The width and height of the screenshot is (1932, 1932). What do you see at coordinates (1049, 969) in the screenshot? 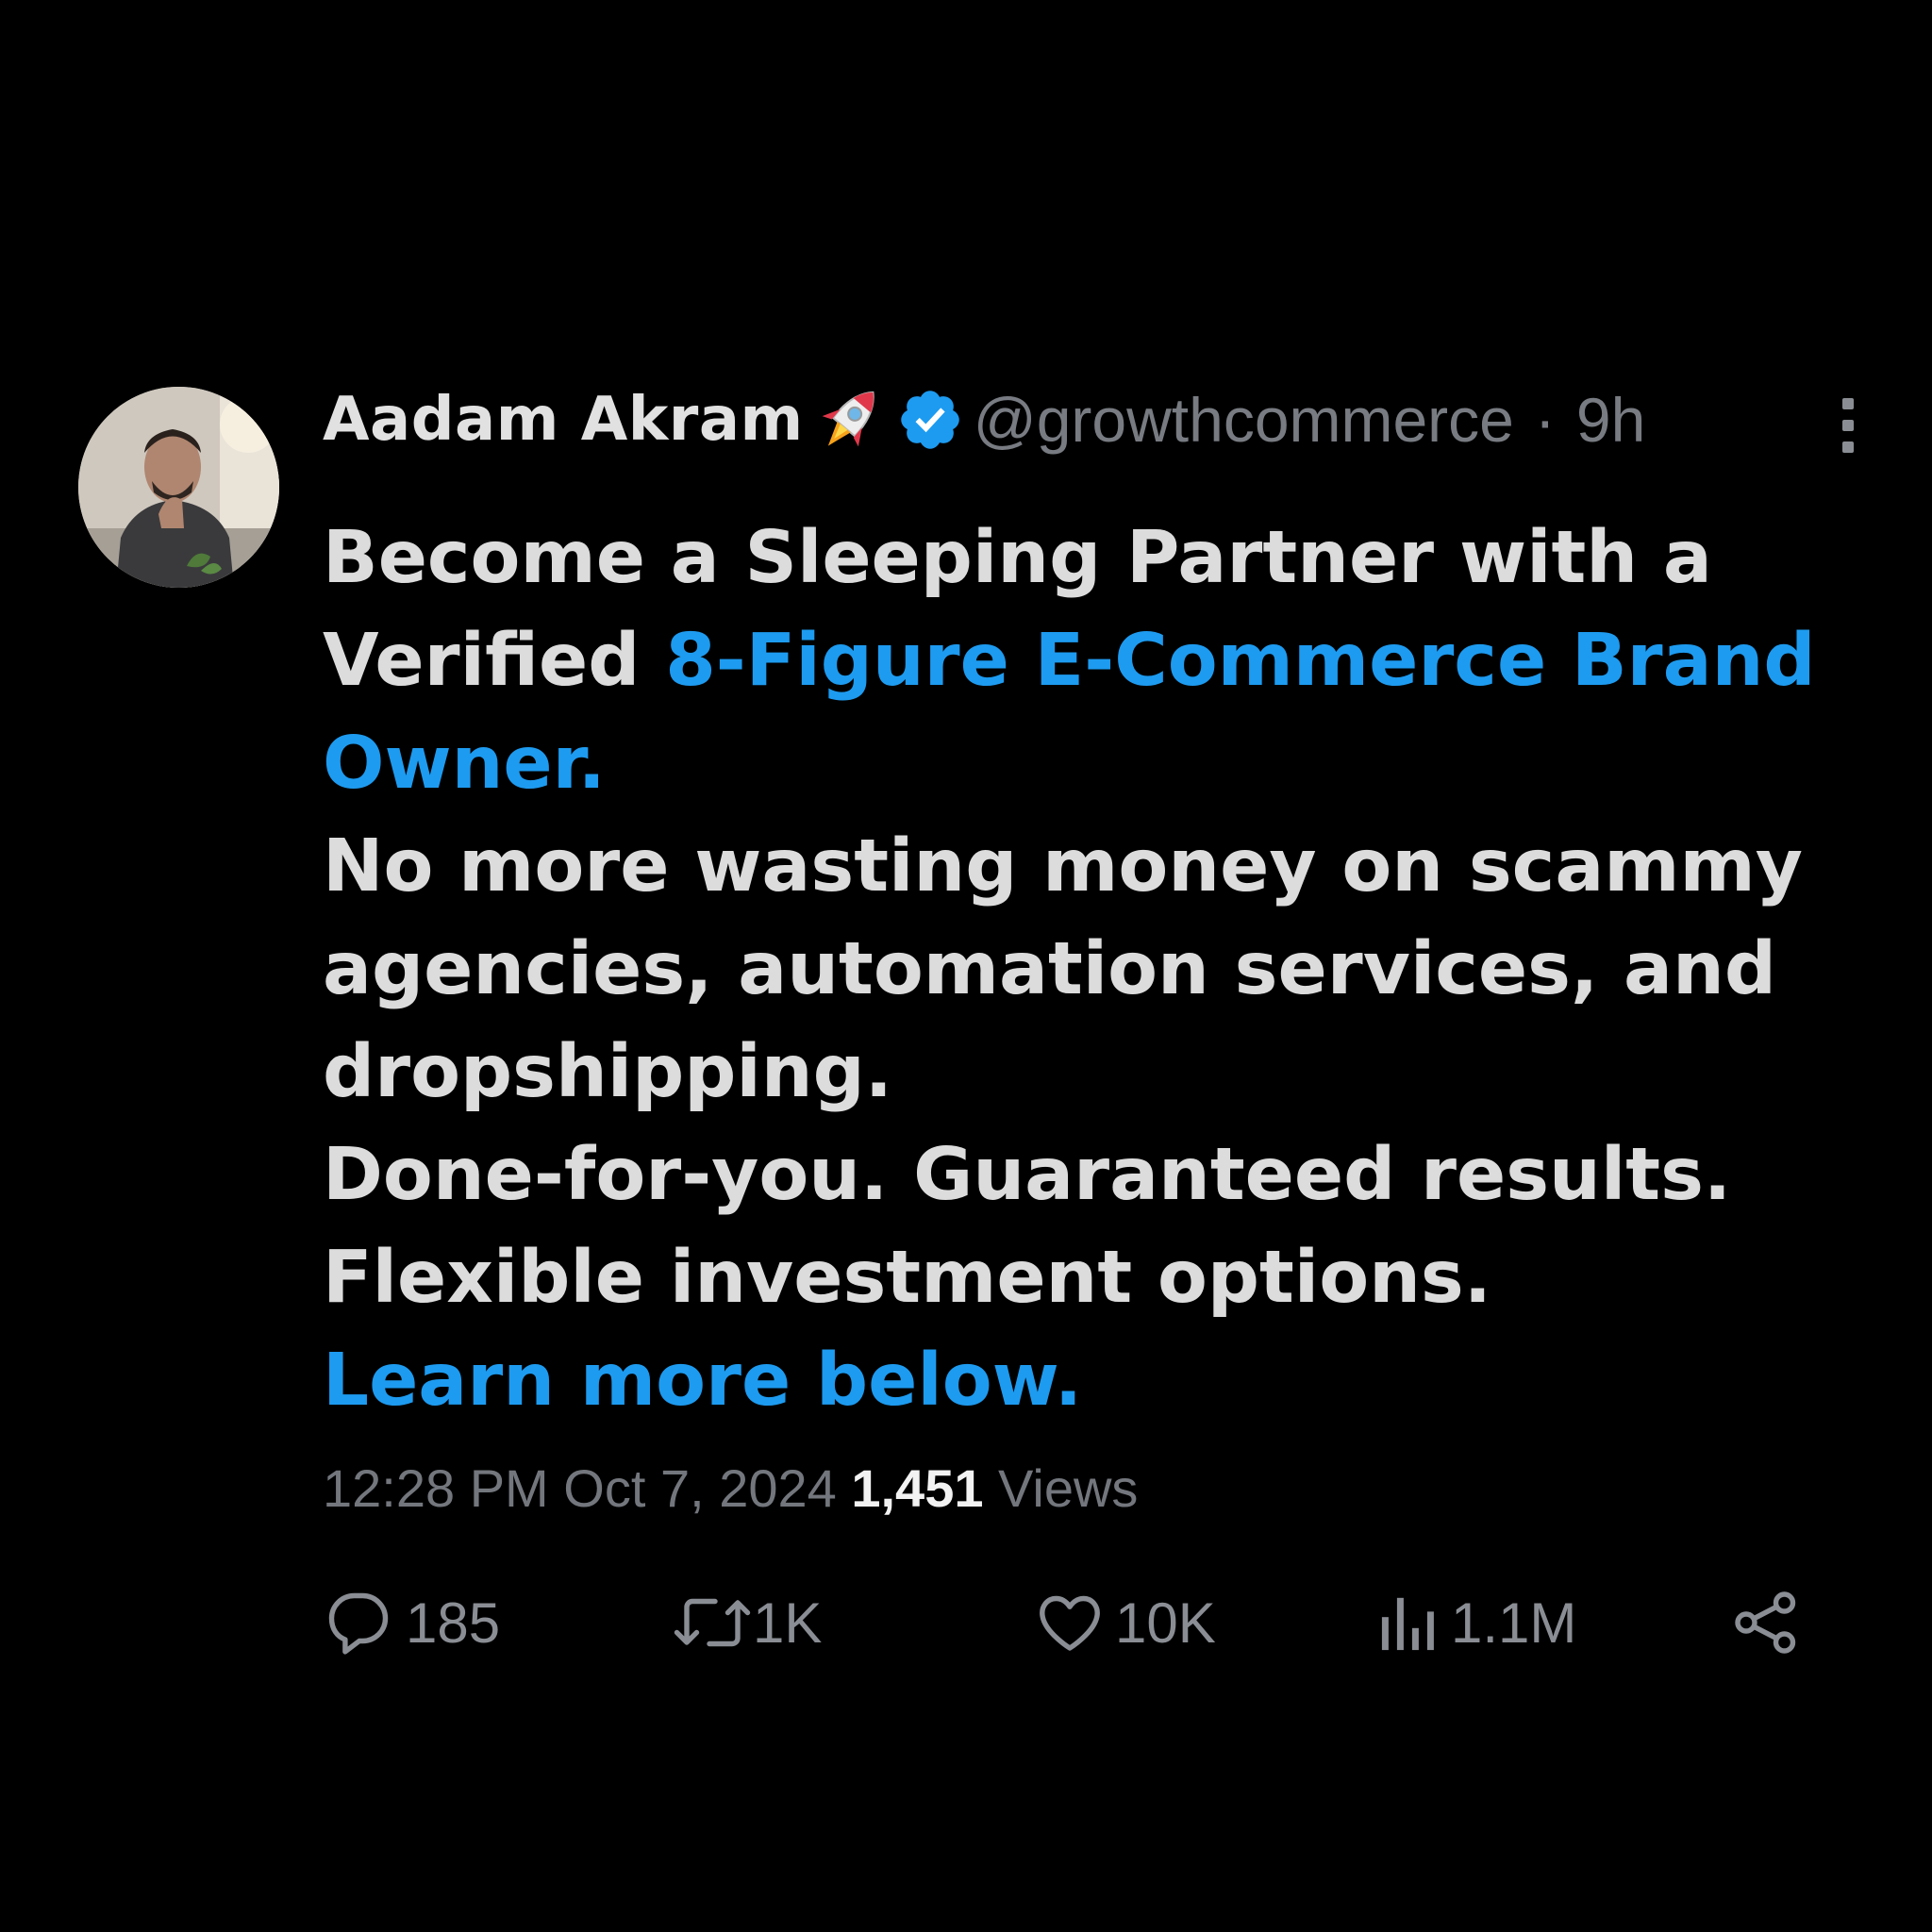
I see `body-line: agencies, automation services, and` at bounding box center [1049, 969].